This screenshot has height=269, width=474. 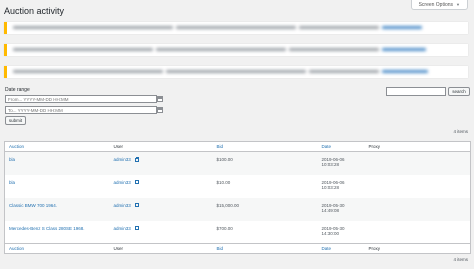 I want to click on column-header-auction: Auction, so click(x=57, y=146).